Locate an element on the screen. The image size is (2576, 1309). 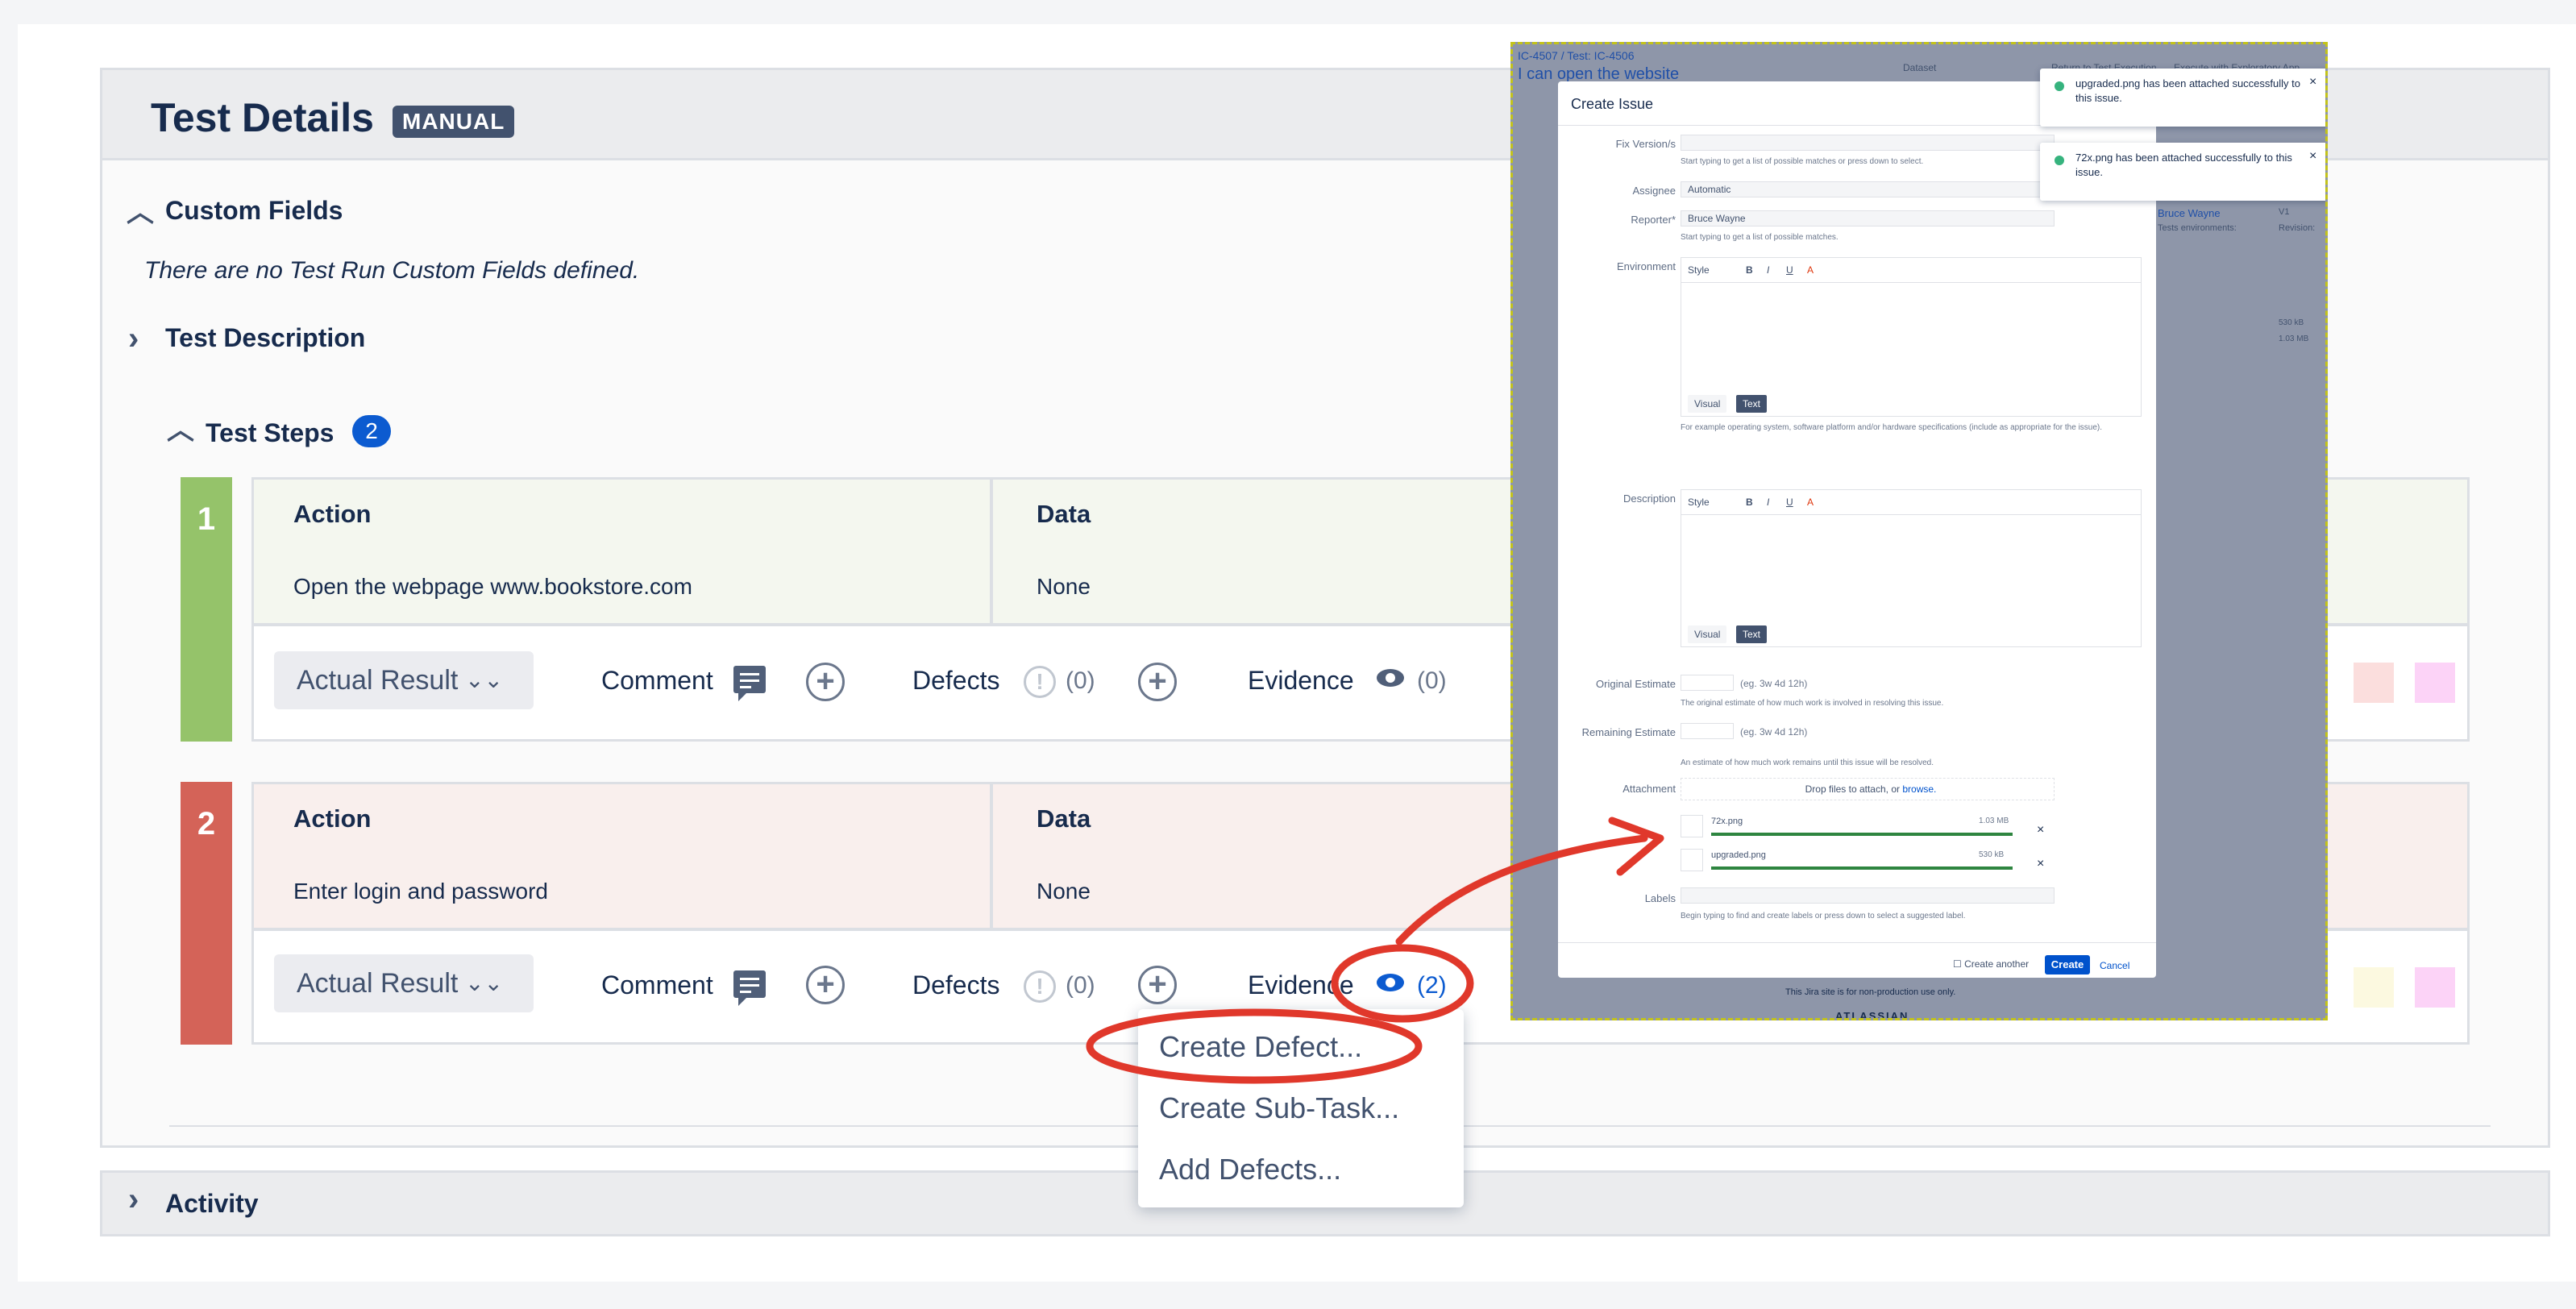
create-defect-highlight-ellipse is located at coordinates (1254, 1046).